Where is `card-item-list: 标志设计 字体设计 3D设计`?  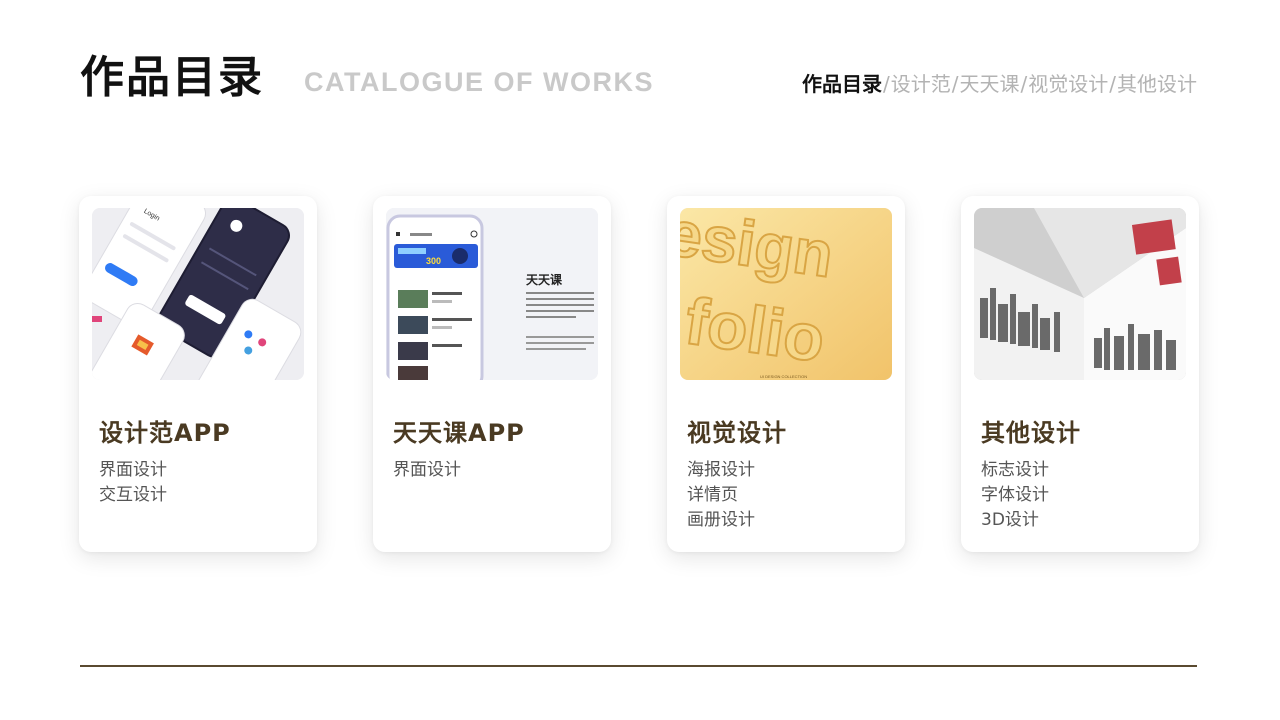 card-item-list: 标志设计 字体设计 3D设计 is located at coordinates (1015, 495).